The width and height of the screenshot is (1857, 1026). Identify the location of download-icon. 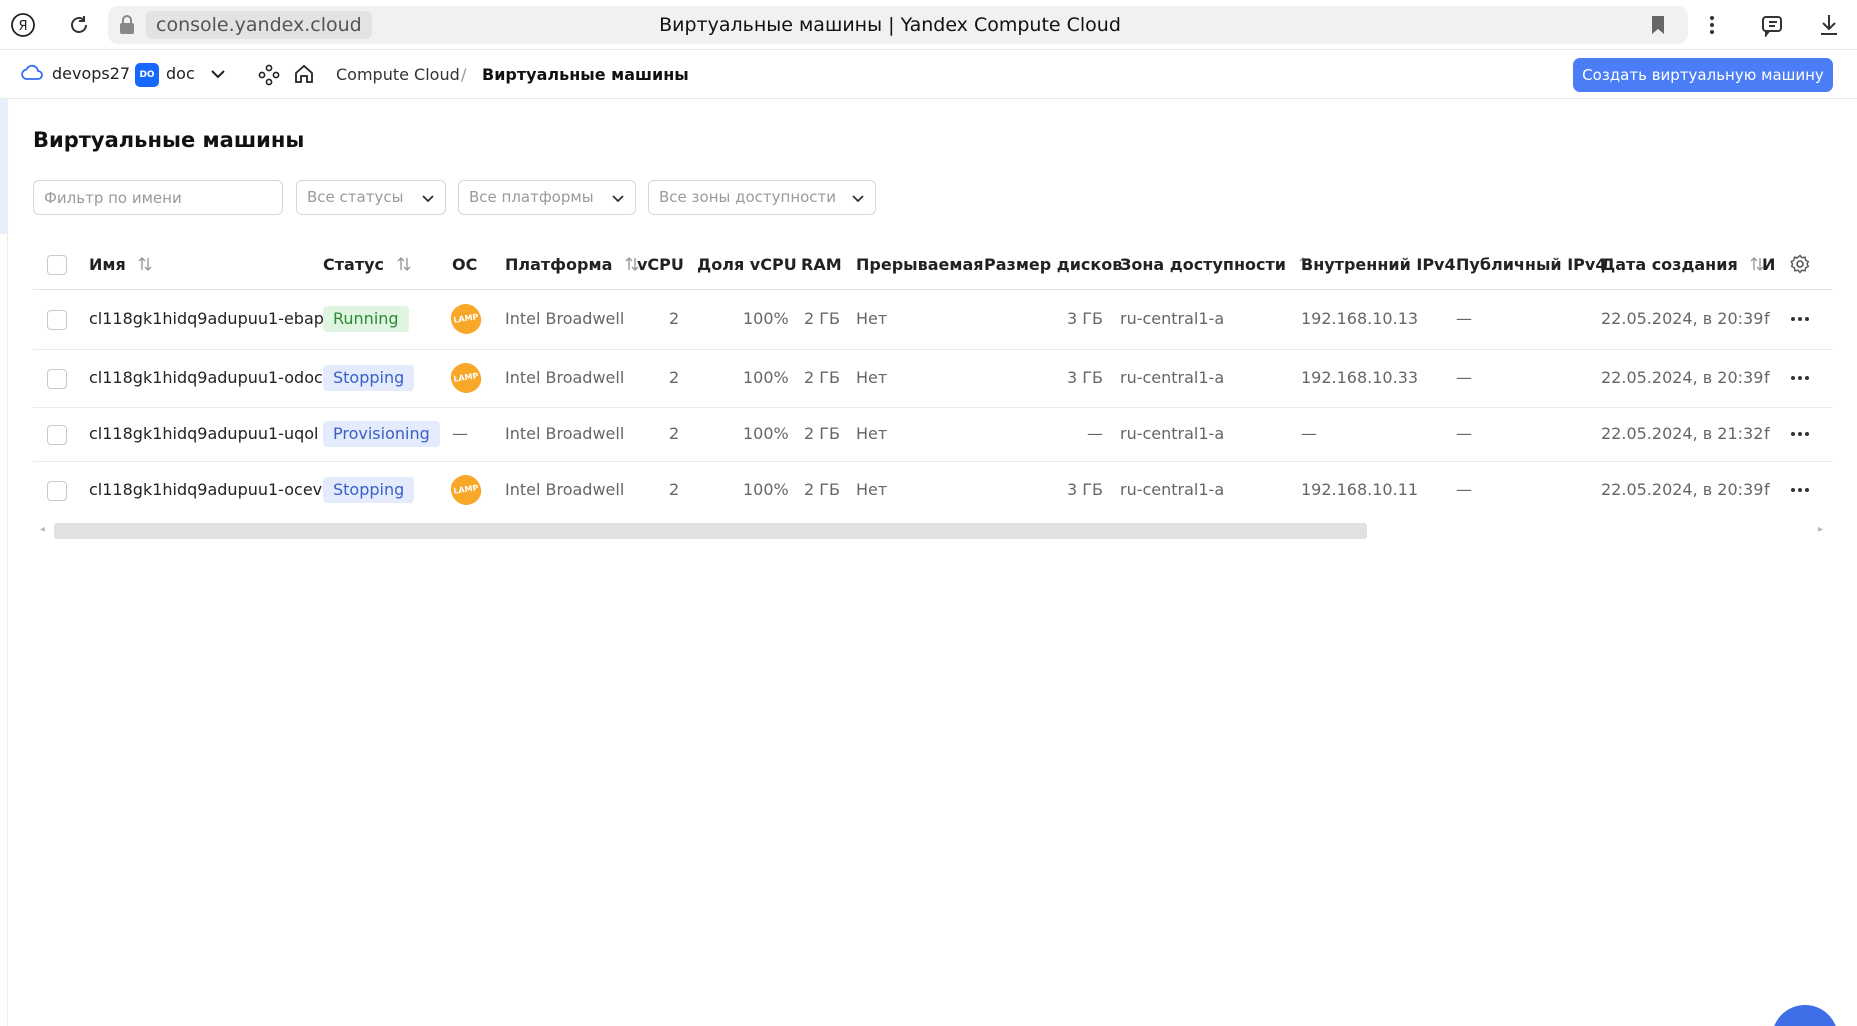
(1829, 25).